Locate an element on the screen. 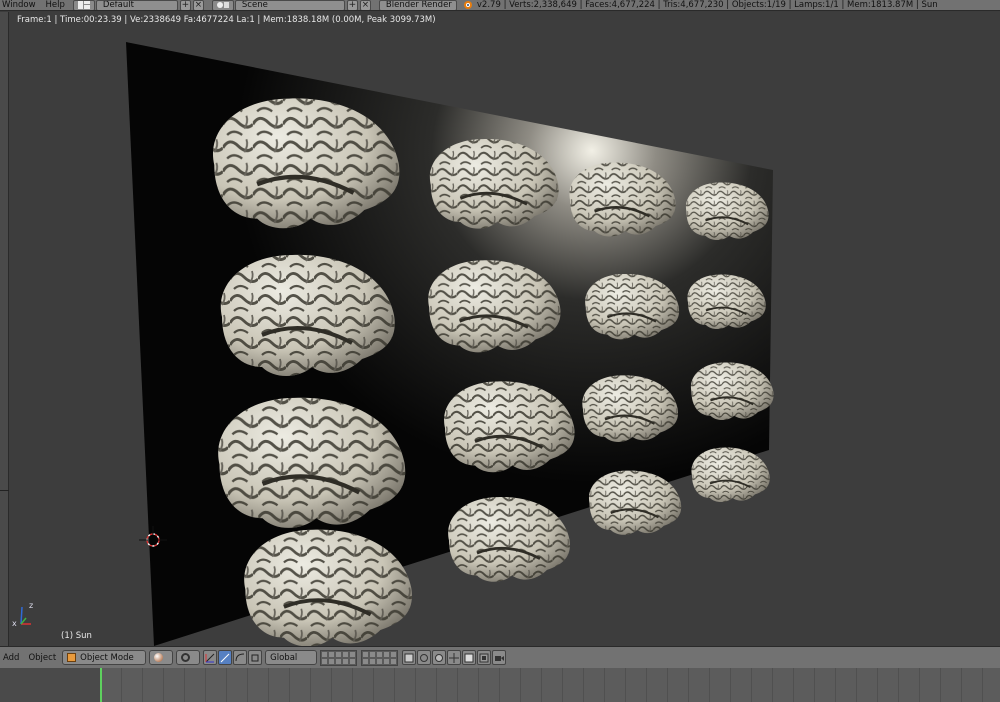 Image resolution: width=1000 pixels, height=702 pixels. scale-icon is located at coordinates (255, 657).